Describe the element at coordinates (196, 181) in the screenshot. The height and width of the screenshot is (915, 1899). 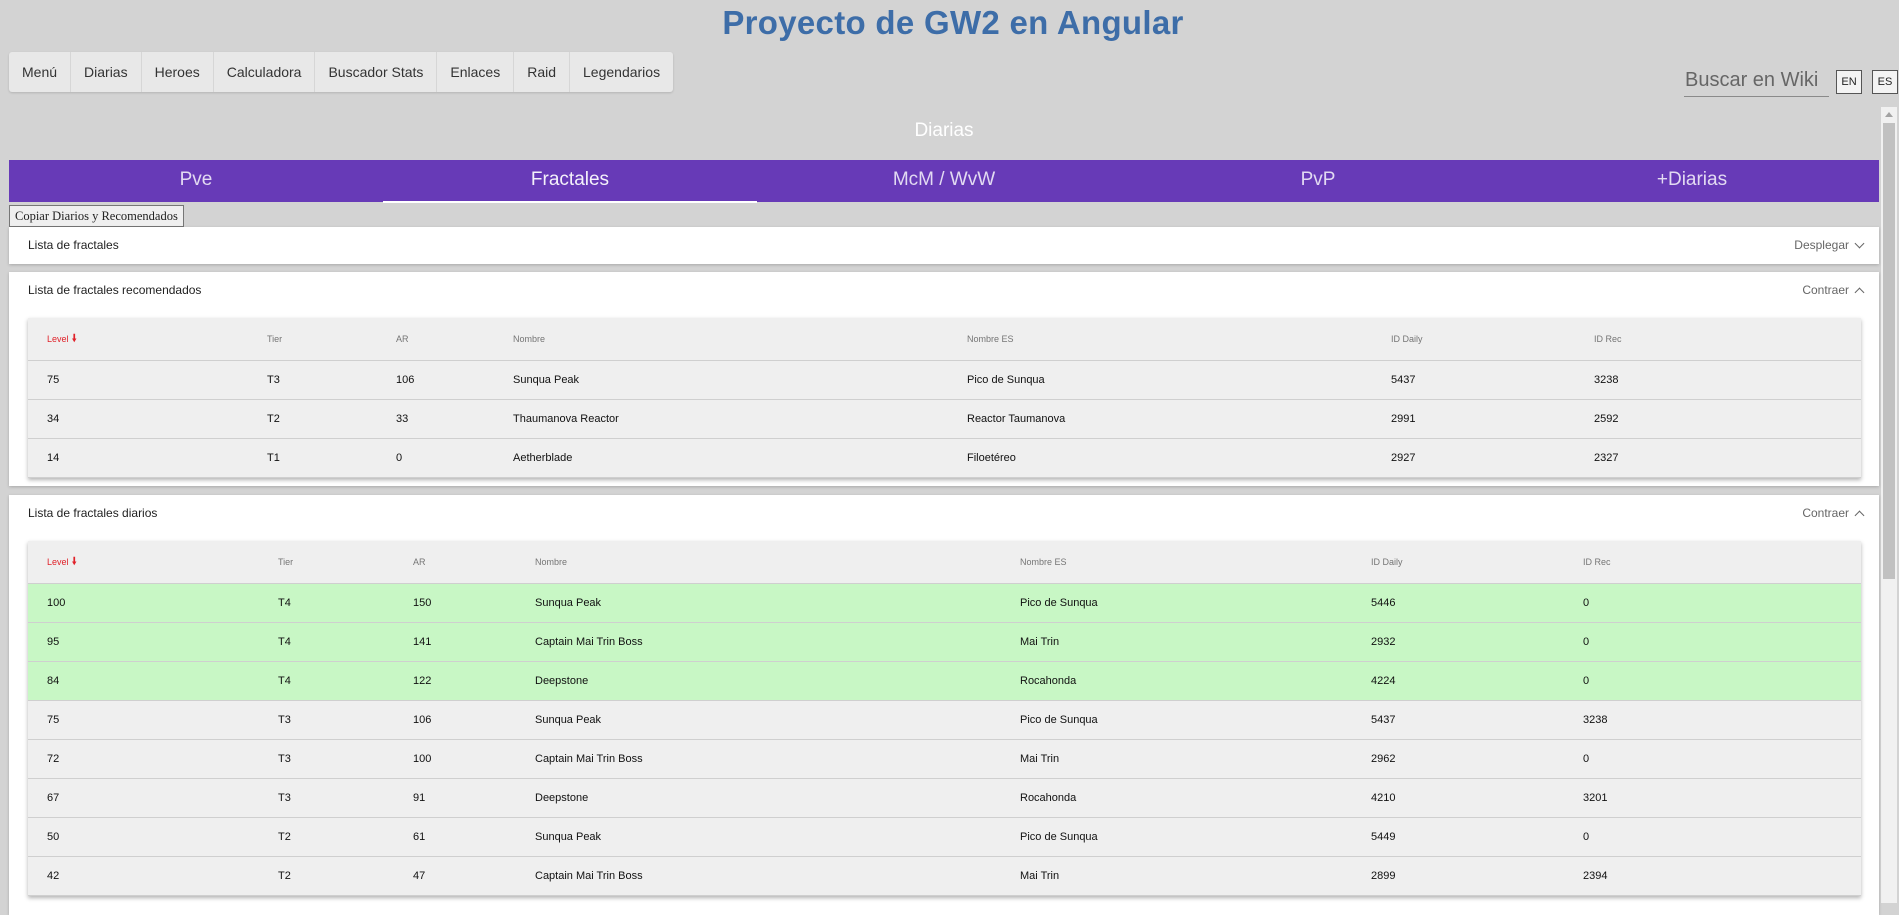
I see `tab-pve: Pve` at that location.